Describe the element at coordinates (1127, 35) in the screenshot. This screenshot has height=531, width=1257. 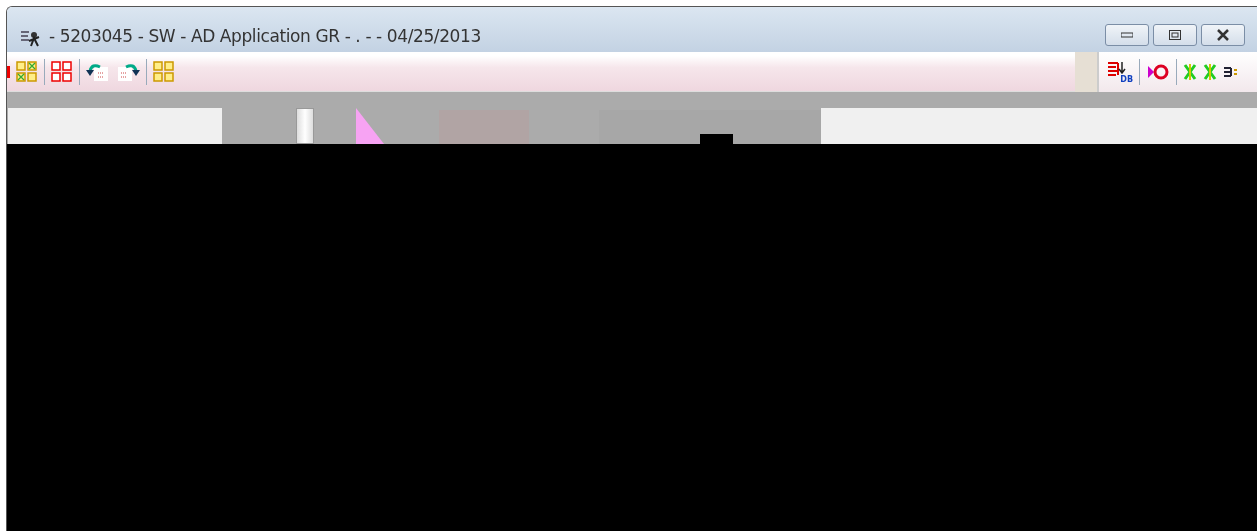
I see `minimize-icon` at that location.